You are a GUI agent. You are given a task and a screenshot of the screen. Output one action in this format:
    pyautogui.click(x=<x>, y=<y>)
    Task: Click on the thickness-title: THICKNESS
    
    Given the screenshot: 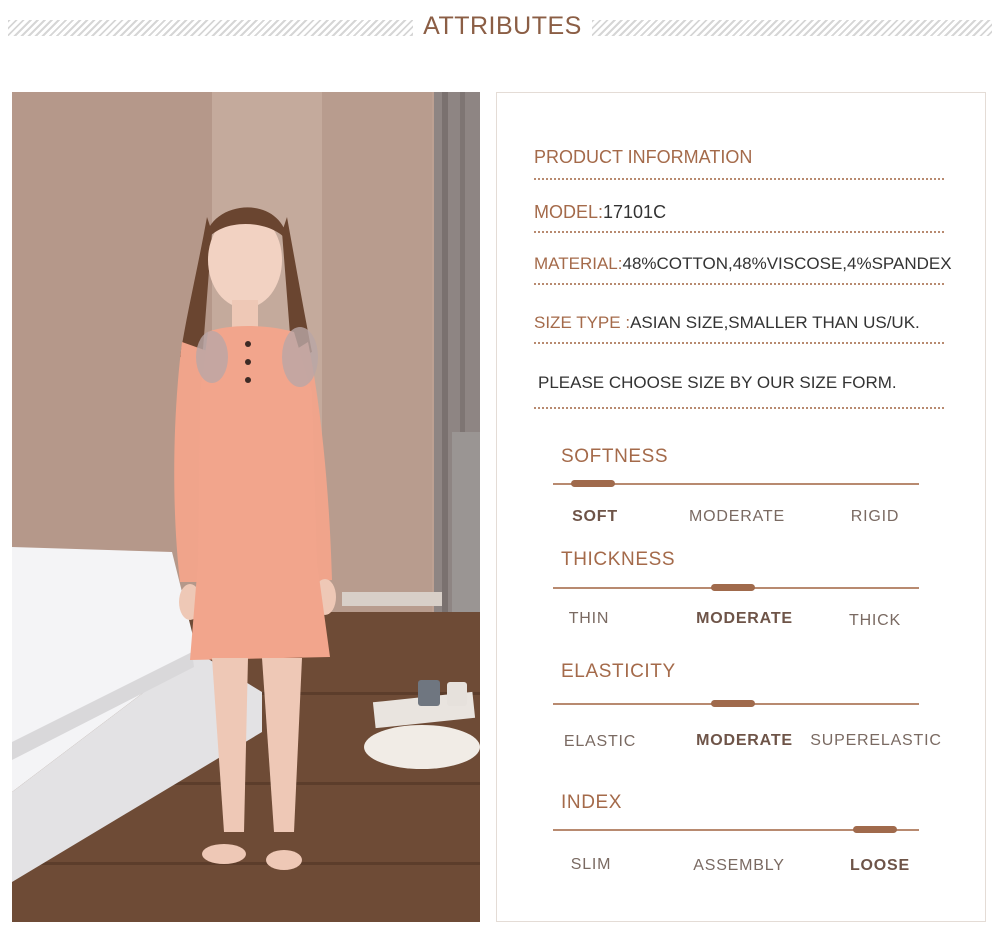 What is the action you would take?
    pyautogui.click(x=618, y=559)
    